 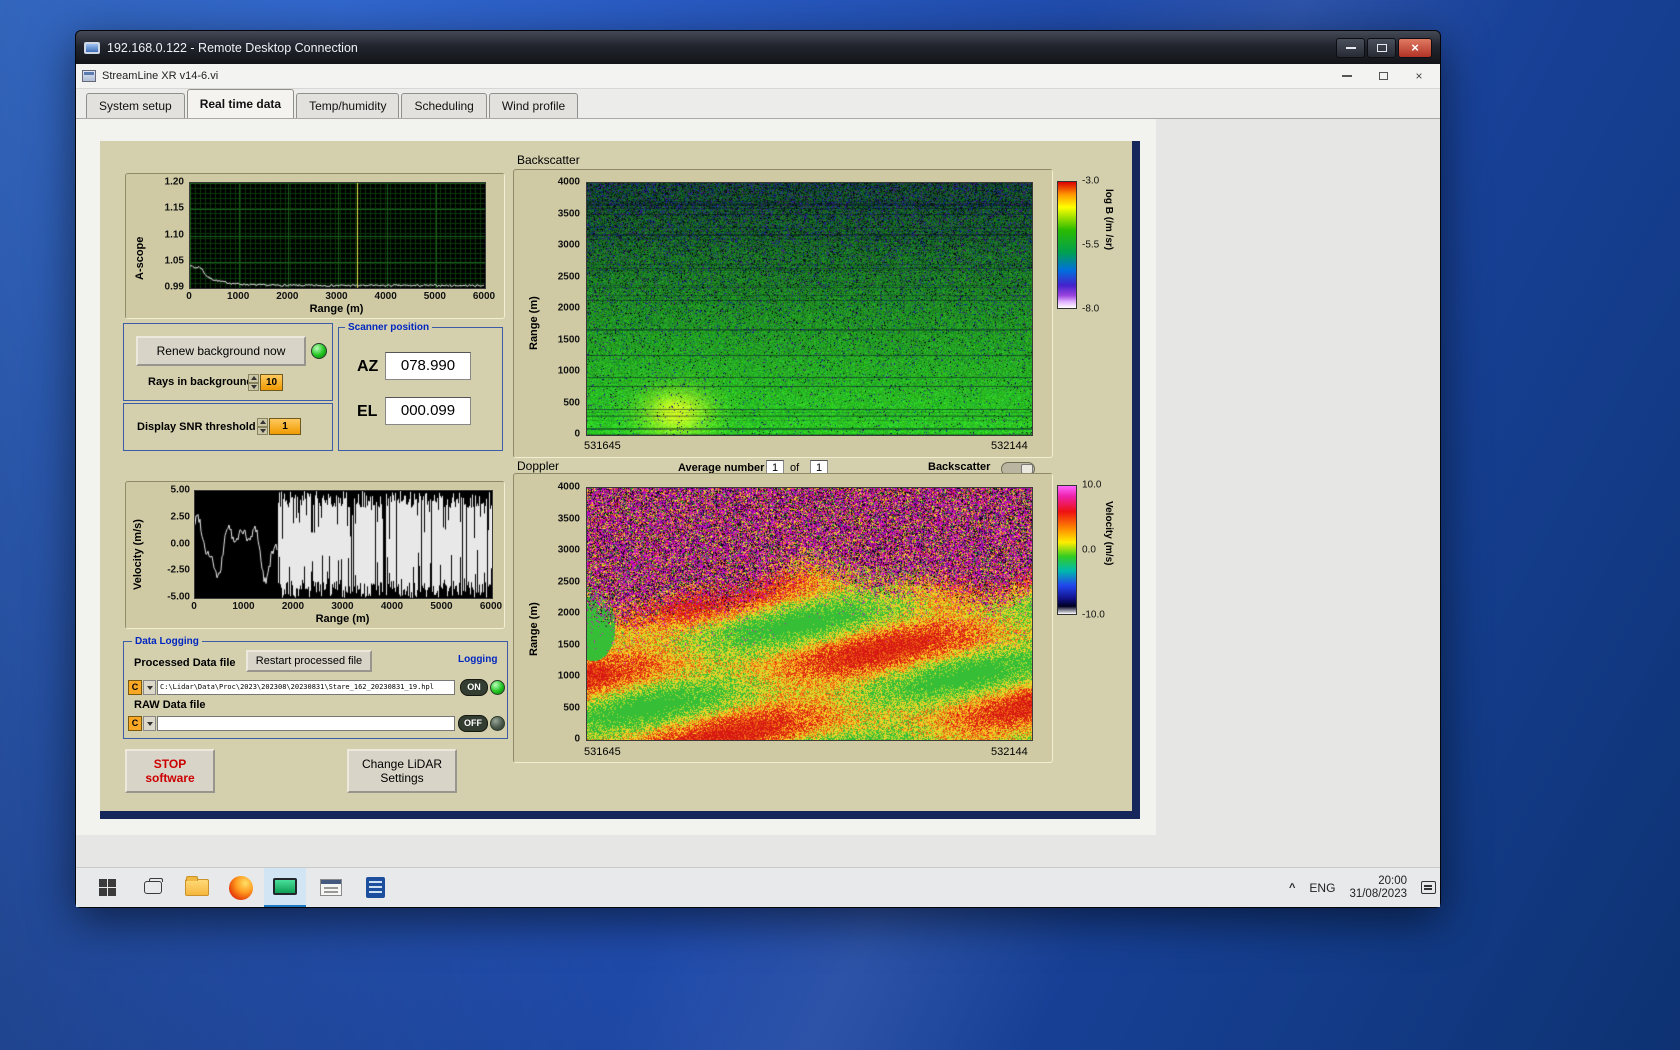 I want to click on snr-spinner, so click(x=262, y=426).